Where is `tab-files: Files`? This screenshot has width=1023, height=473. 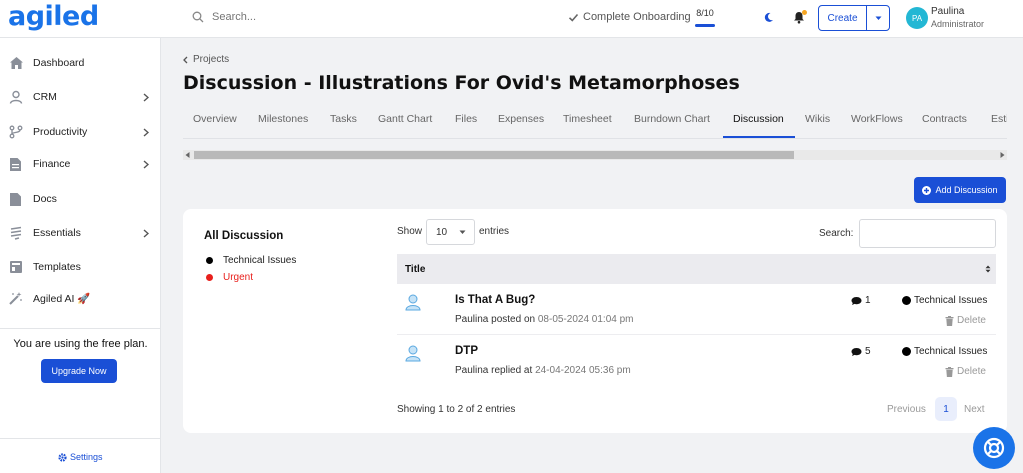 tab-files: Files is located at coordinates (466, 119).